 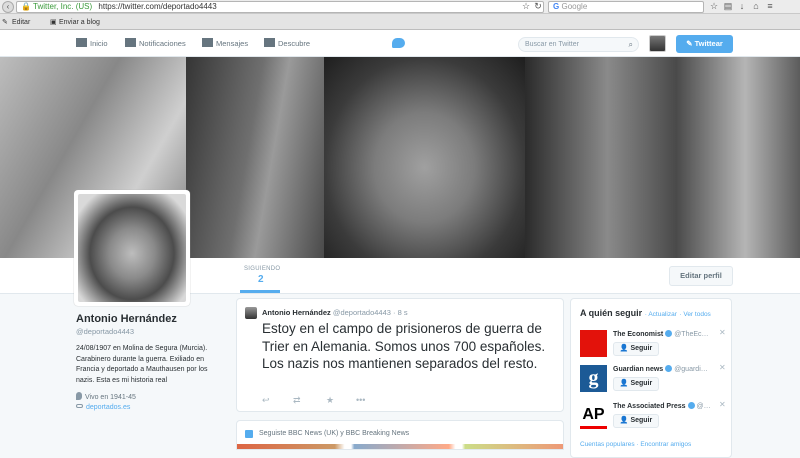 I want to click on search-icon: ⌕, so click(x=631, y=44).